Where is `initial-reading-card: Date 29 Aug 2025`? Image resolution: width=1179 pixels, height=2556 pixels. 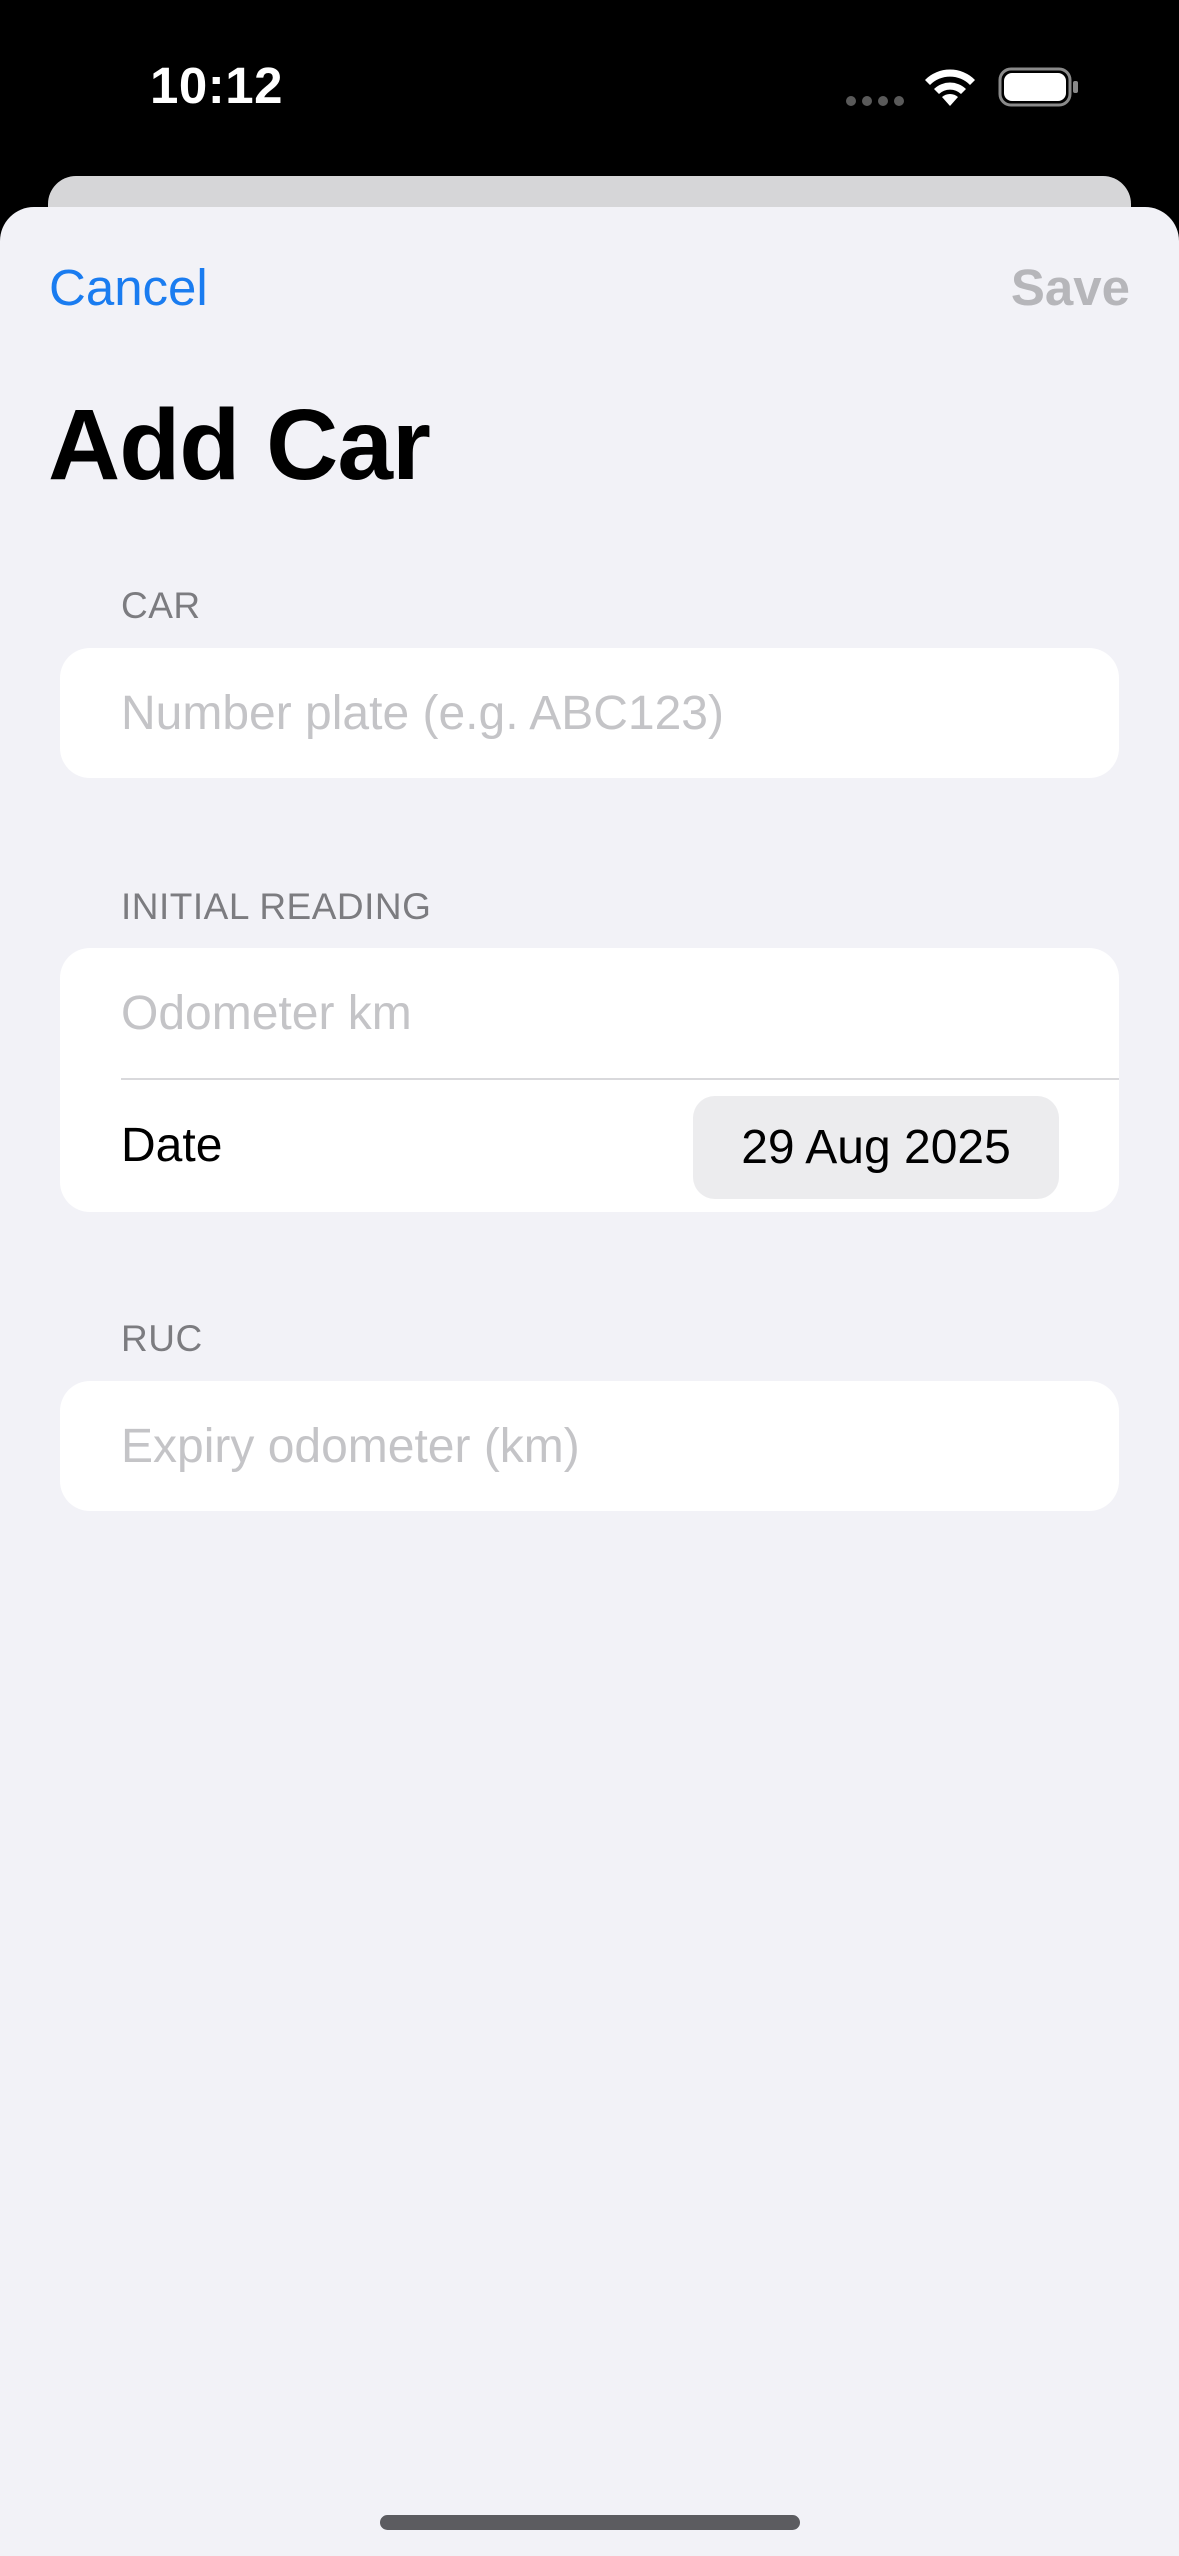 initial-reading-card: Date 29 Aug 2025 is located at coordinates (589, 1080).